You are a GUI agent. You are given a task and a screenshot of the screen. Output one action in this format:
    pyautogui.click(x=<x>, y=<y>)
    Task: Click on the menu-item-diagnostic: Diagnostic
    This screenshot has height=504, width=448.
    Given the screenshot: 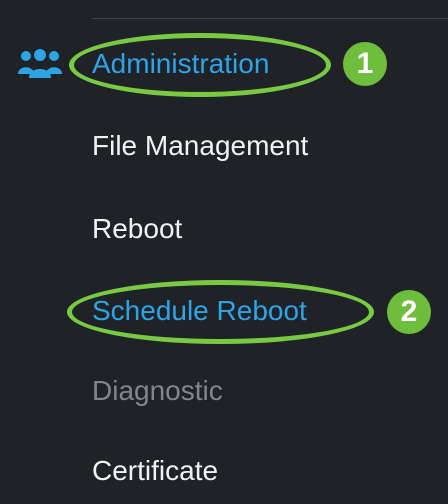 What is the action you would take?
    pyautogui.click(x=157, y=391)
    